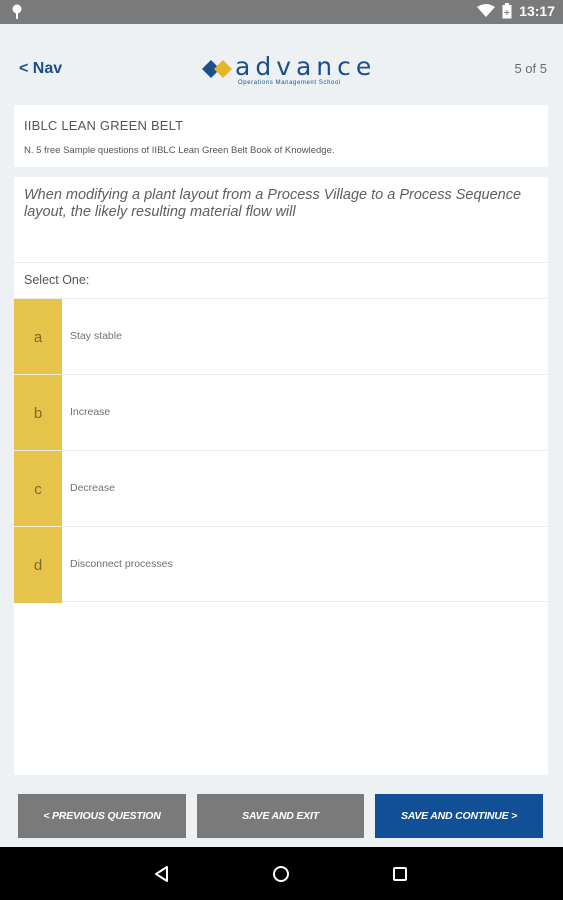  I want to click on system-nav-bar, so click(281, 873).